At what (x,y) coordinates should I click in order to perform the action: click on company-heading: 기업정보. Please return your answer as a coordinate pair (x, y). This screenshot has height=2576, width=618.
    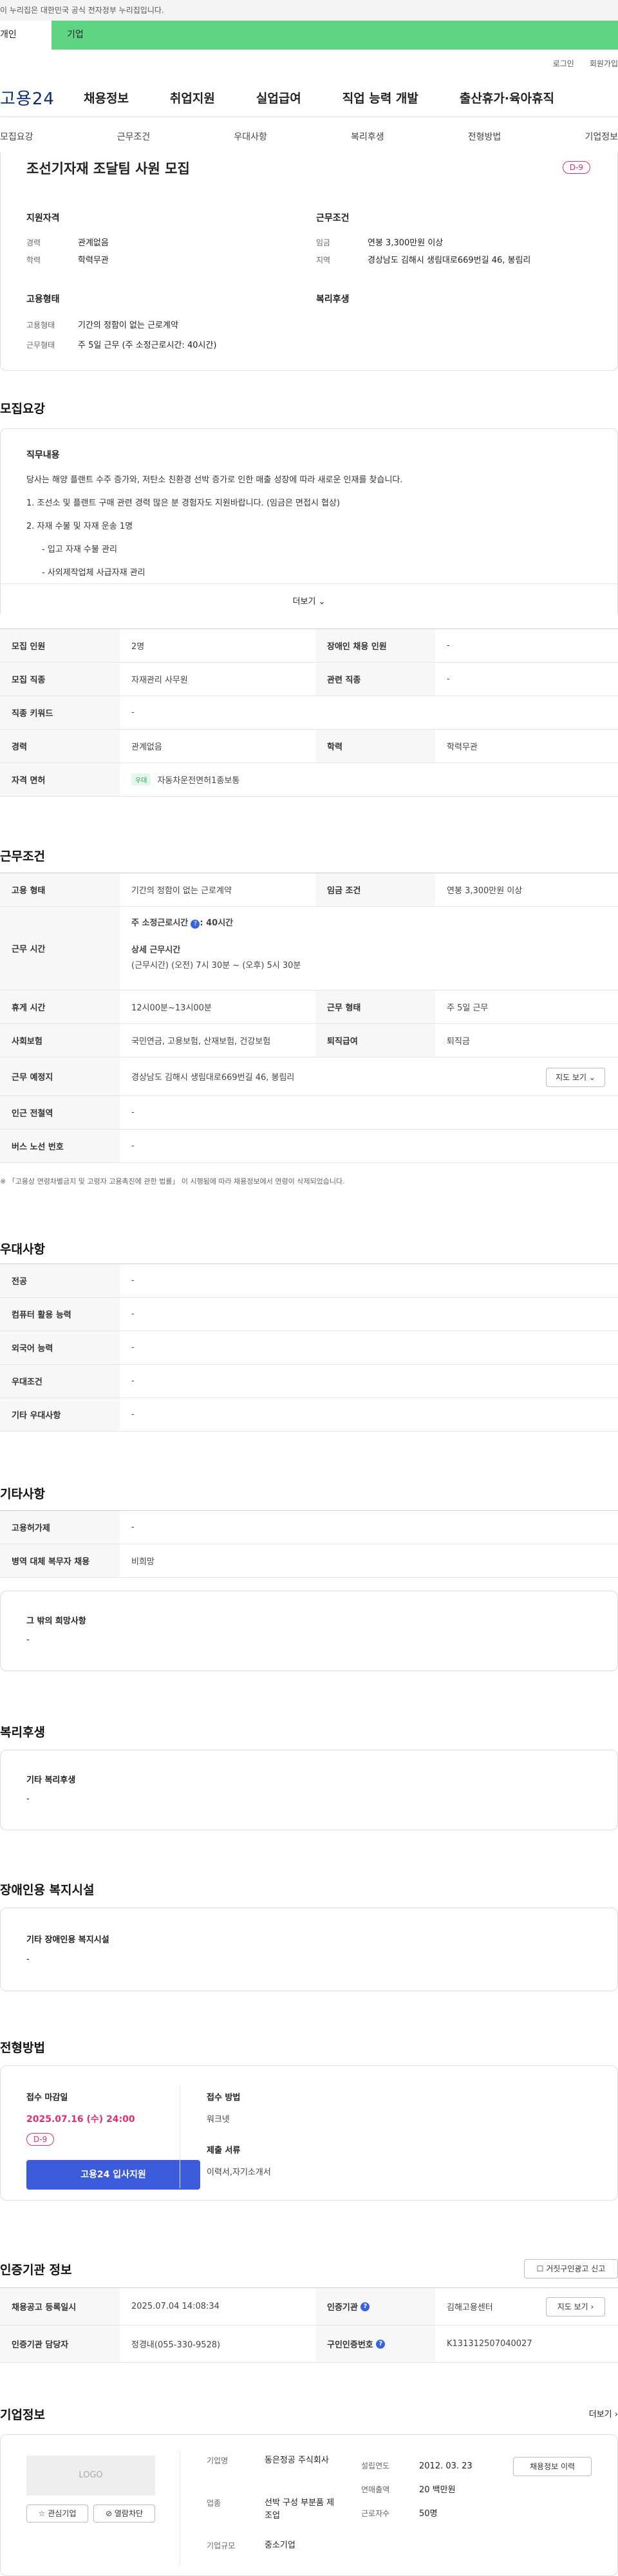
    Looking at the image, I should click on (22, 2415).